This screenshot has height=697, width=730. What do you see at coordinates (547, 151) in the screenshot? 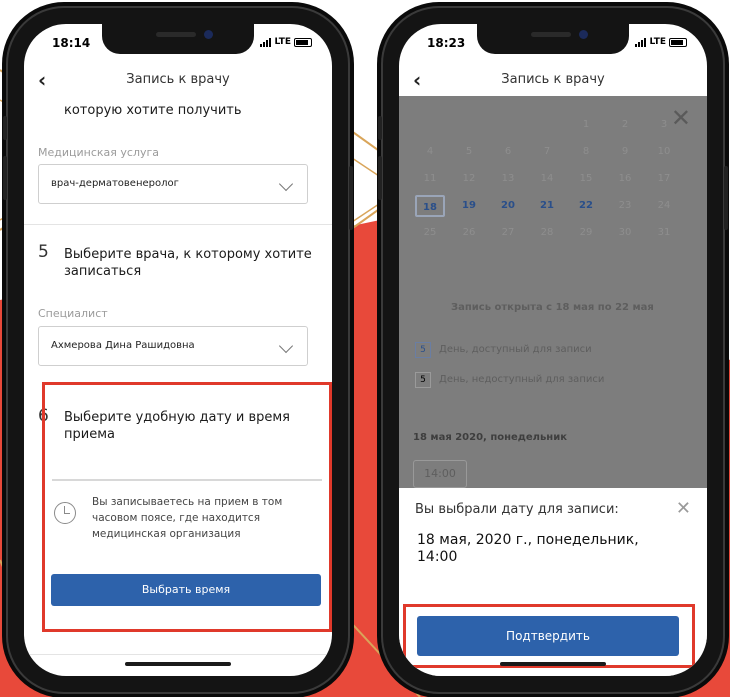
I see `calendar-day: 7` at bounding box center [547, 151].